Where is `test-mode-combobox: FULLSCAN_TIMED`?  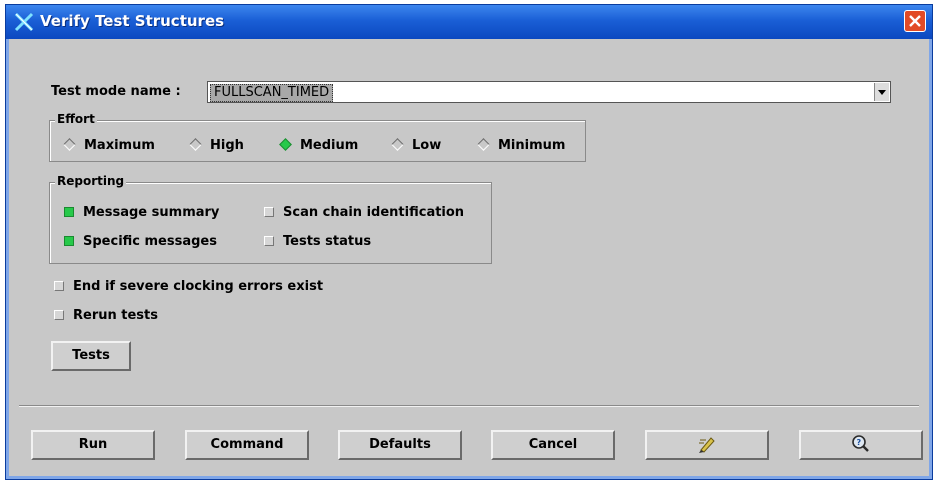
test-mode-combobox: FULLSCAN_TIMED is located at coordinates (549, 92).